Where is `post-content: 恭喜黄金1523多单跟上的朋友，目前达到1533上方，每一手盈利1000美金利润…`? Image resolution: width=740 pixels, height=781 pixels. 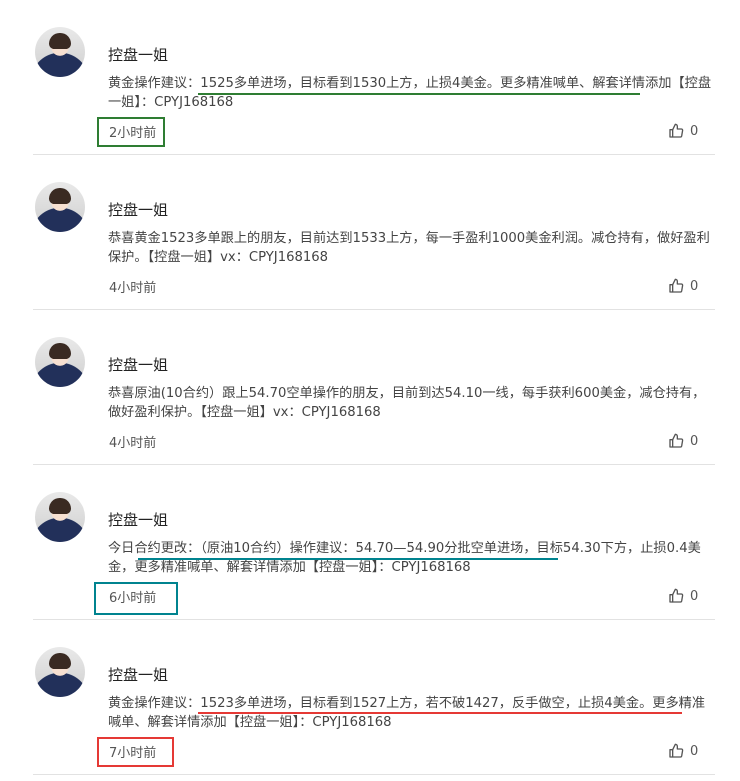 post-content: 恭喜黄金1523多单跟上的朋友，目前达到1533上方，每一手盈利1000美金利润… is located at coordinates (409, 248).